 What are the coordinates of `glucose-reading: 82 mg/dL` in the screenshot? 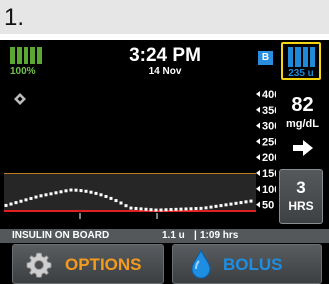 It's located at (302, 131).